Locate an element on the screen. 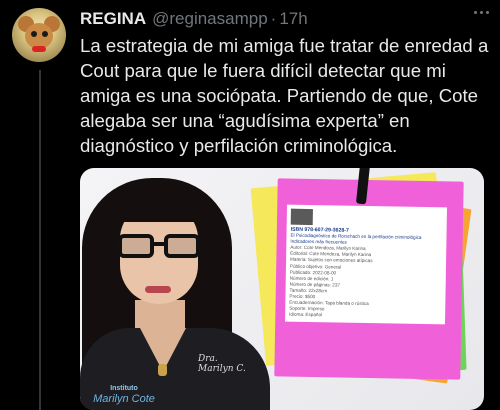 The height and width of the screenshot is (410, 500). tweet-header: REGINA @reginasampp · 17h is located at coordinates (285, 20).